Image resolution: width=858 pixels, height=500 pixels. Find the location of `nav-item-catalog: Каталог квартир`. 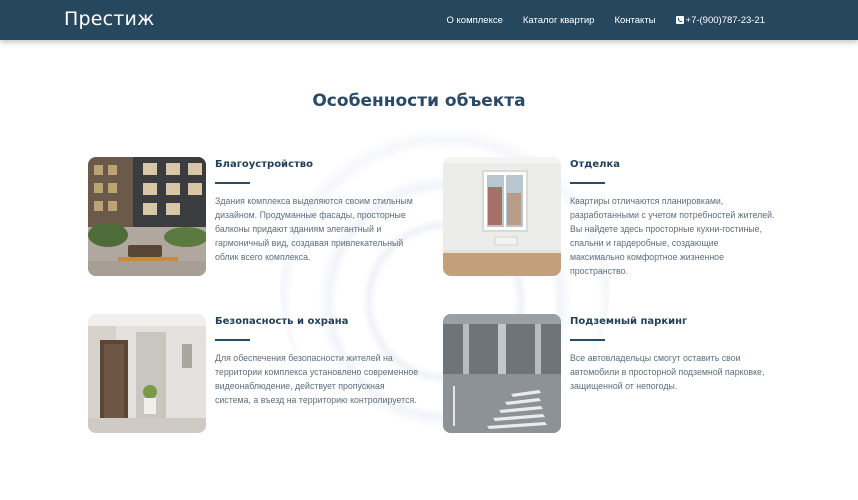

nav-item-catalog: Каталог квартир is located at coordinates (559, 20).